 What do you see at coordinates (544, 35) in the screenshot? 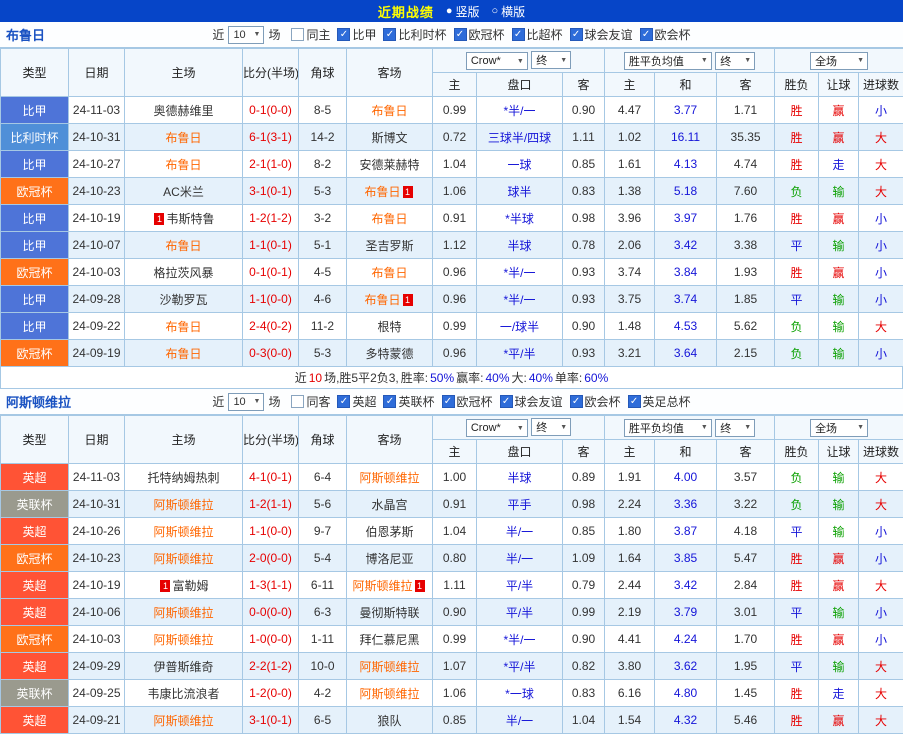
I see `filter-checkbox-label: 比超杯` at bounding box center [544, 35].